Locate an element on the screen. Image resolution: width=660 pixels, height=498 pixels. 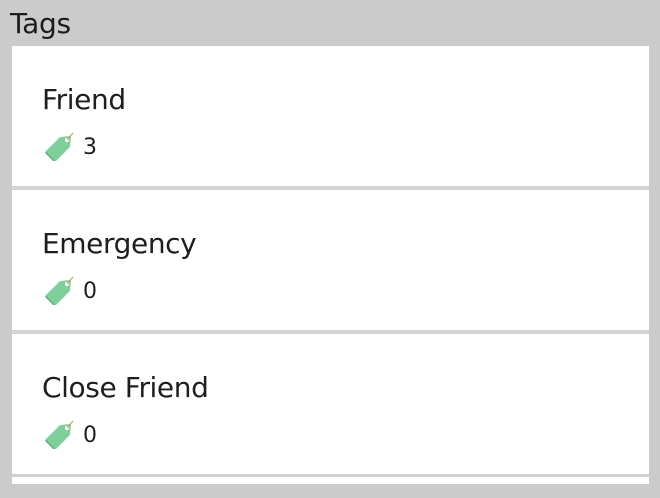
tag-name: Emergency is located at coordinates (119, 243).